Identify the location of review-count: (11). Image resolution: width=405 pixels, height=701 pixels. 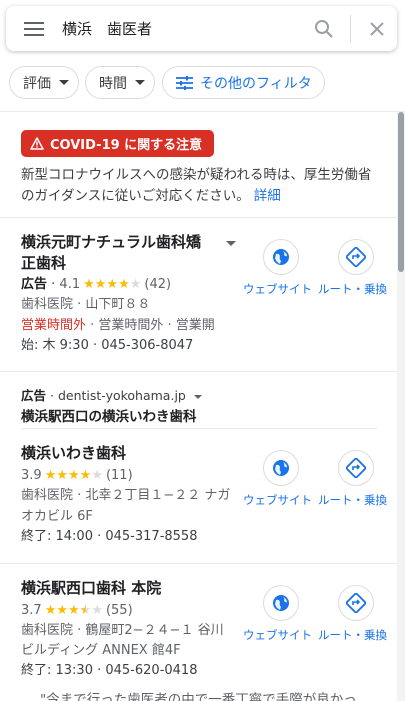
(119, 475).